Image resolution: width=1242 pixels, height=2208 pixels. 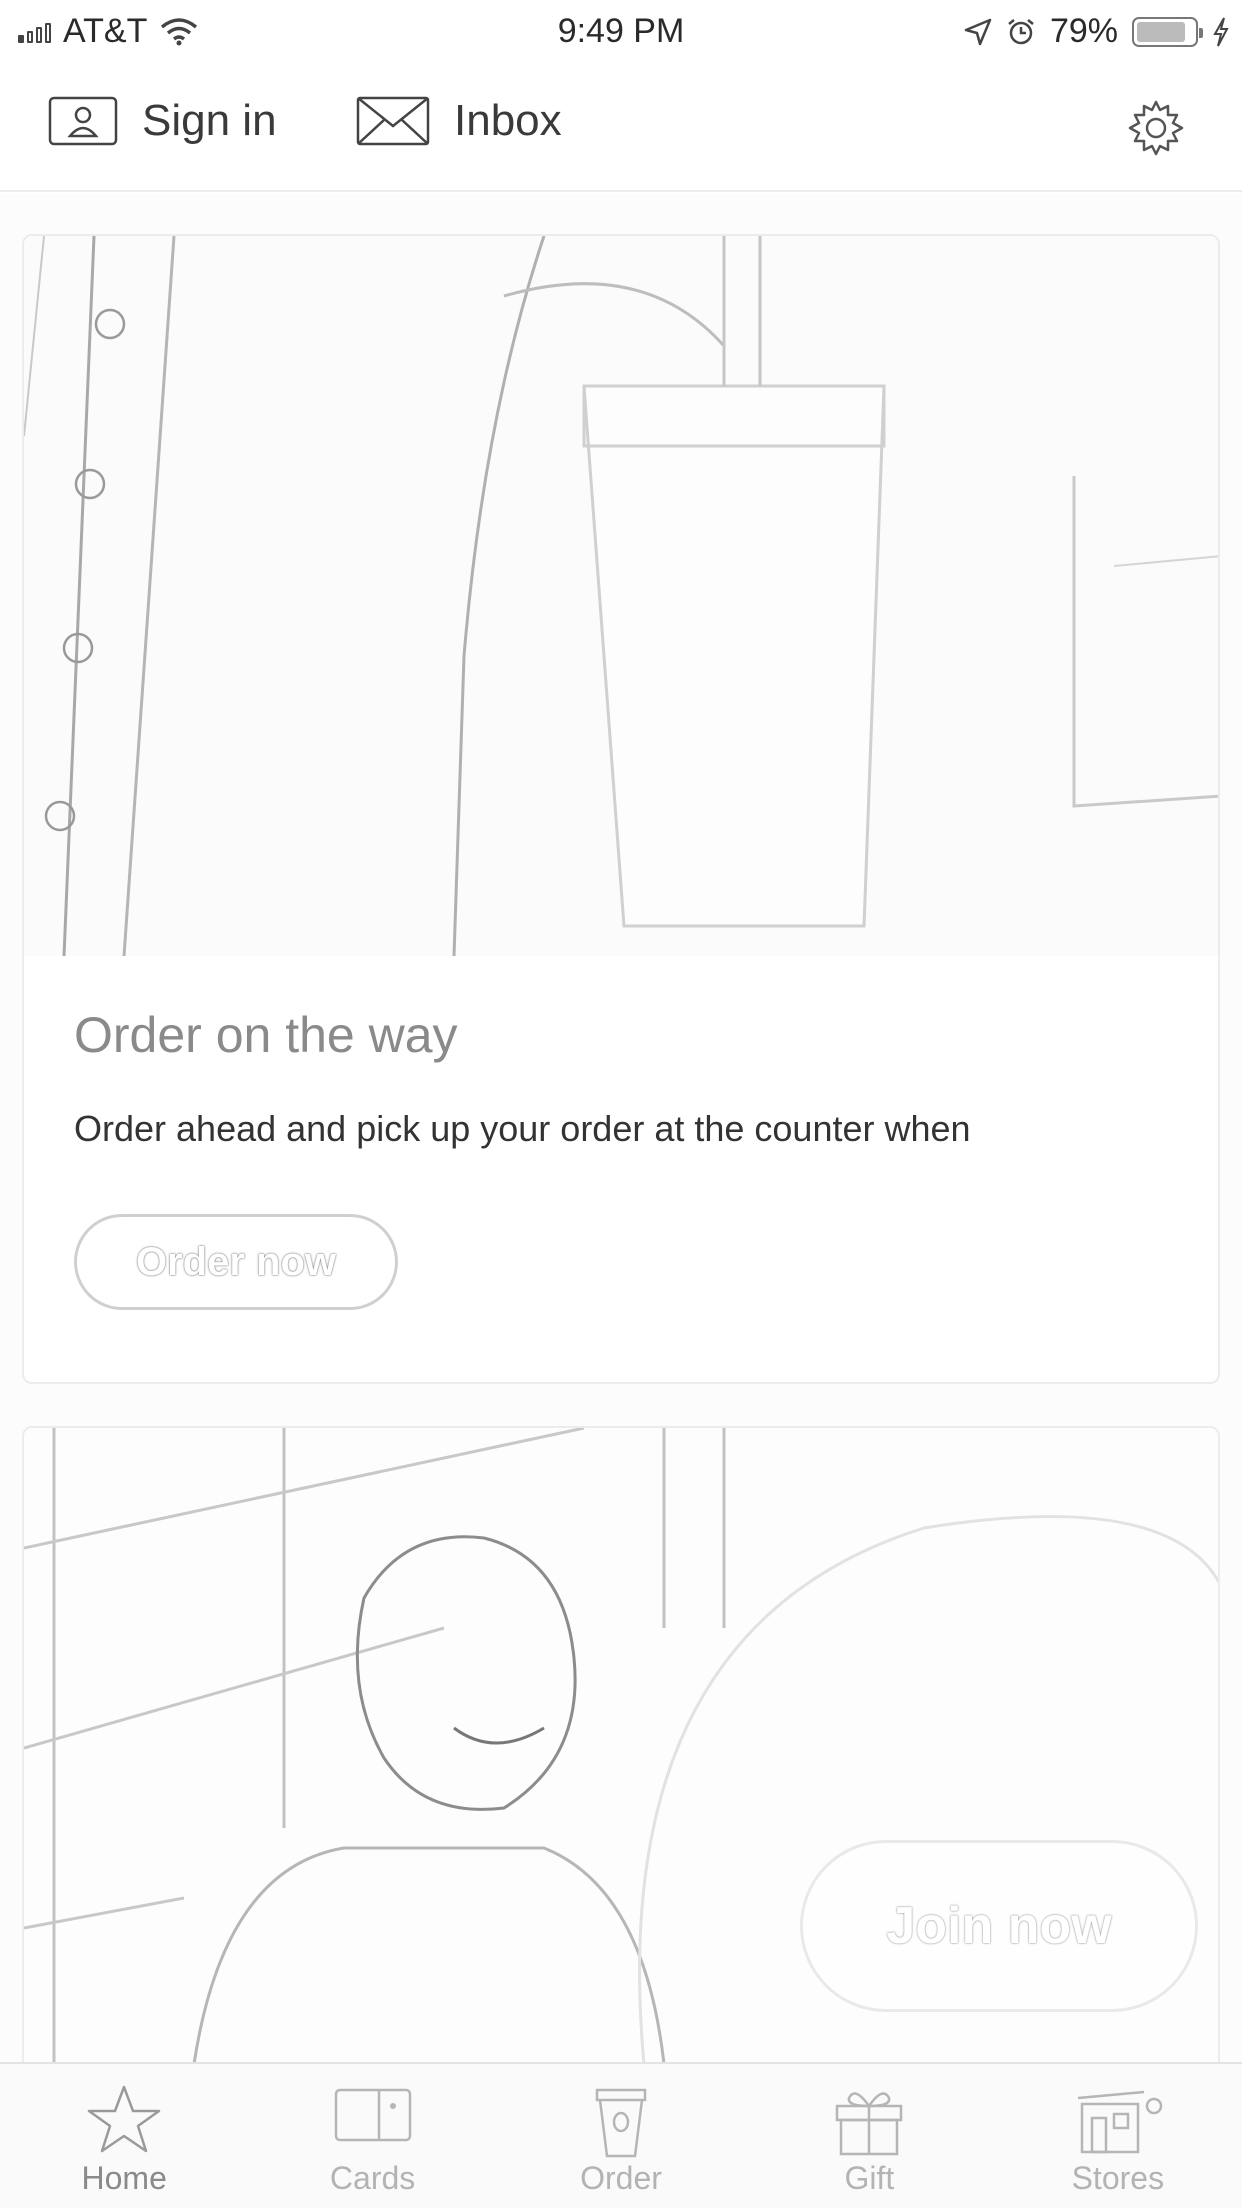 I want to click on tab-order: Order, so click(x=621, y=2136).